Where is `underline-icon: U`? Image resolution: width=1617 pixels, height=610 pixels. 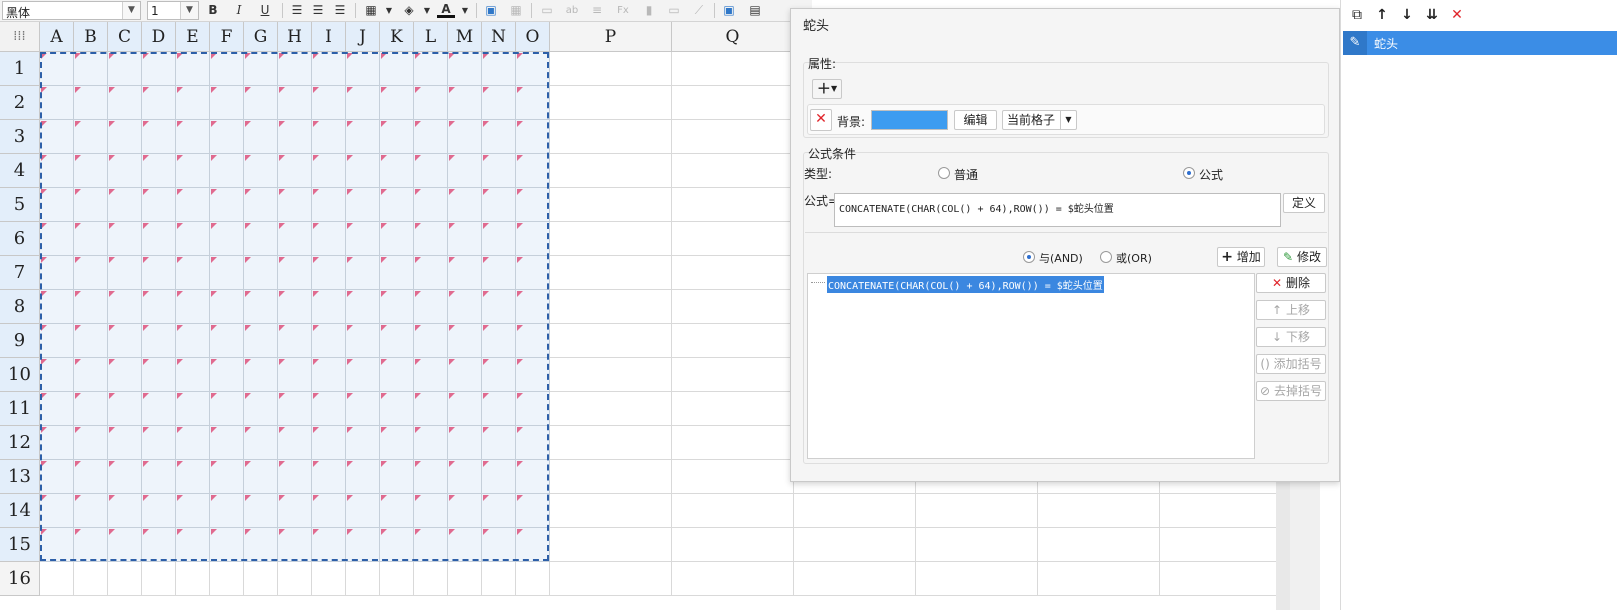
underline-icon: U is located at coordinates (265, 10).